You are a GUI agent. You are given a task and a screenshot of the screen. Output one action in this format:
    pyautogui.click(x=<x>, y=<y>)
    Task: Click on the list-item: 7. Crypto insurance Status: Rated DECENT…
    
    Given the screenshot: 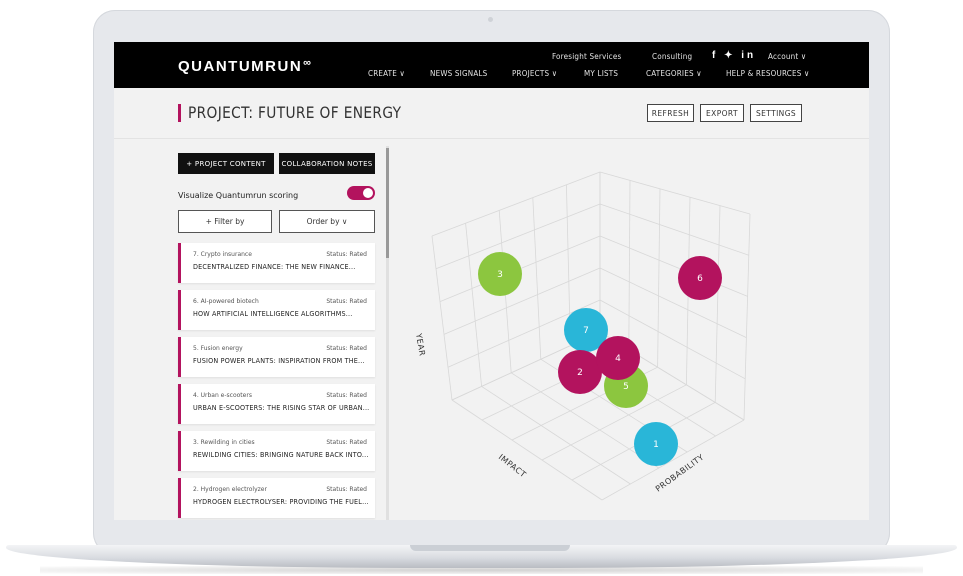 What is the action you would take?
    pyautogui.click(x=276, y=263)
    